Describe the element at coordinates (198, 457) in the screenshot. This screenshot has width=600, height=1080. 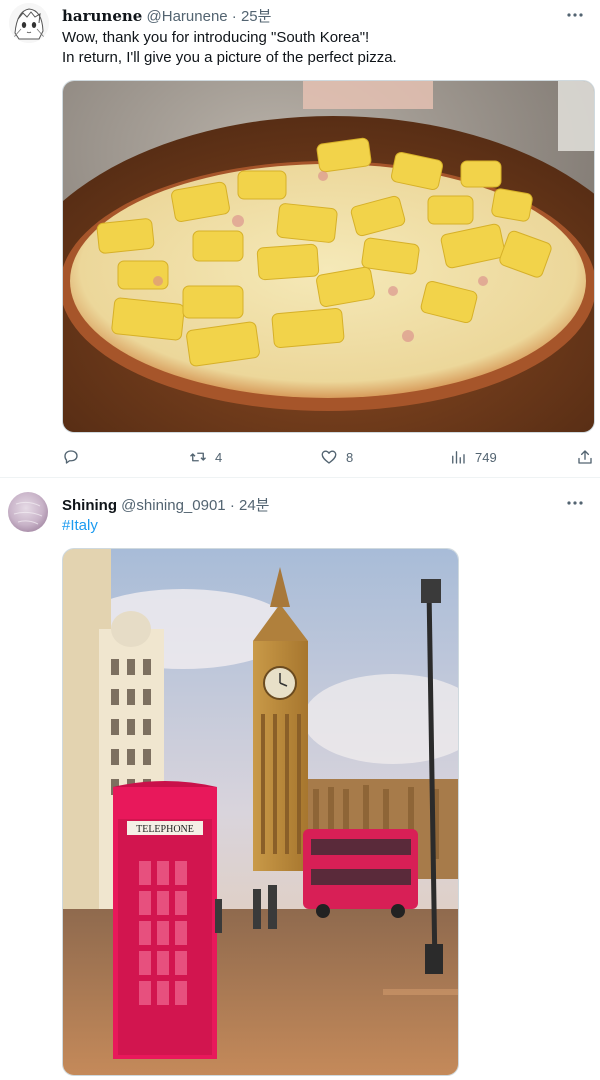
I see `retweet-icon` at that location.